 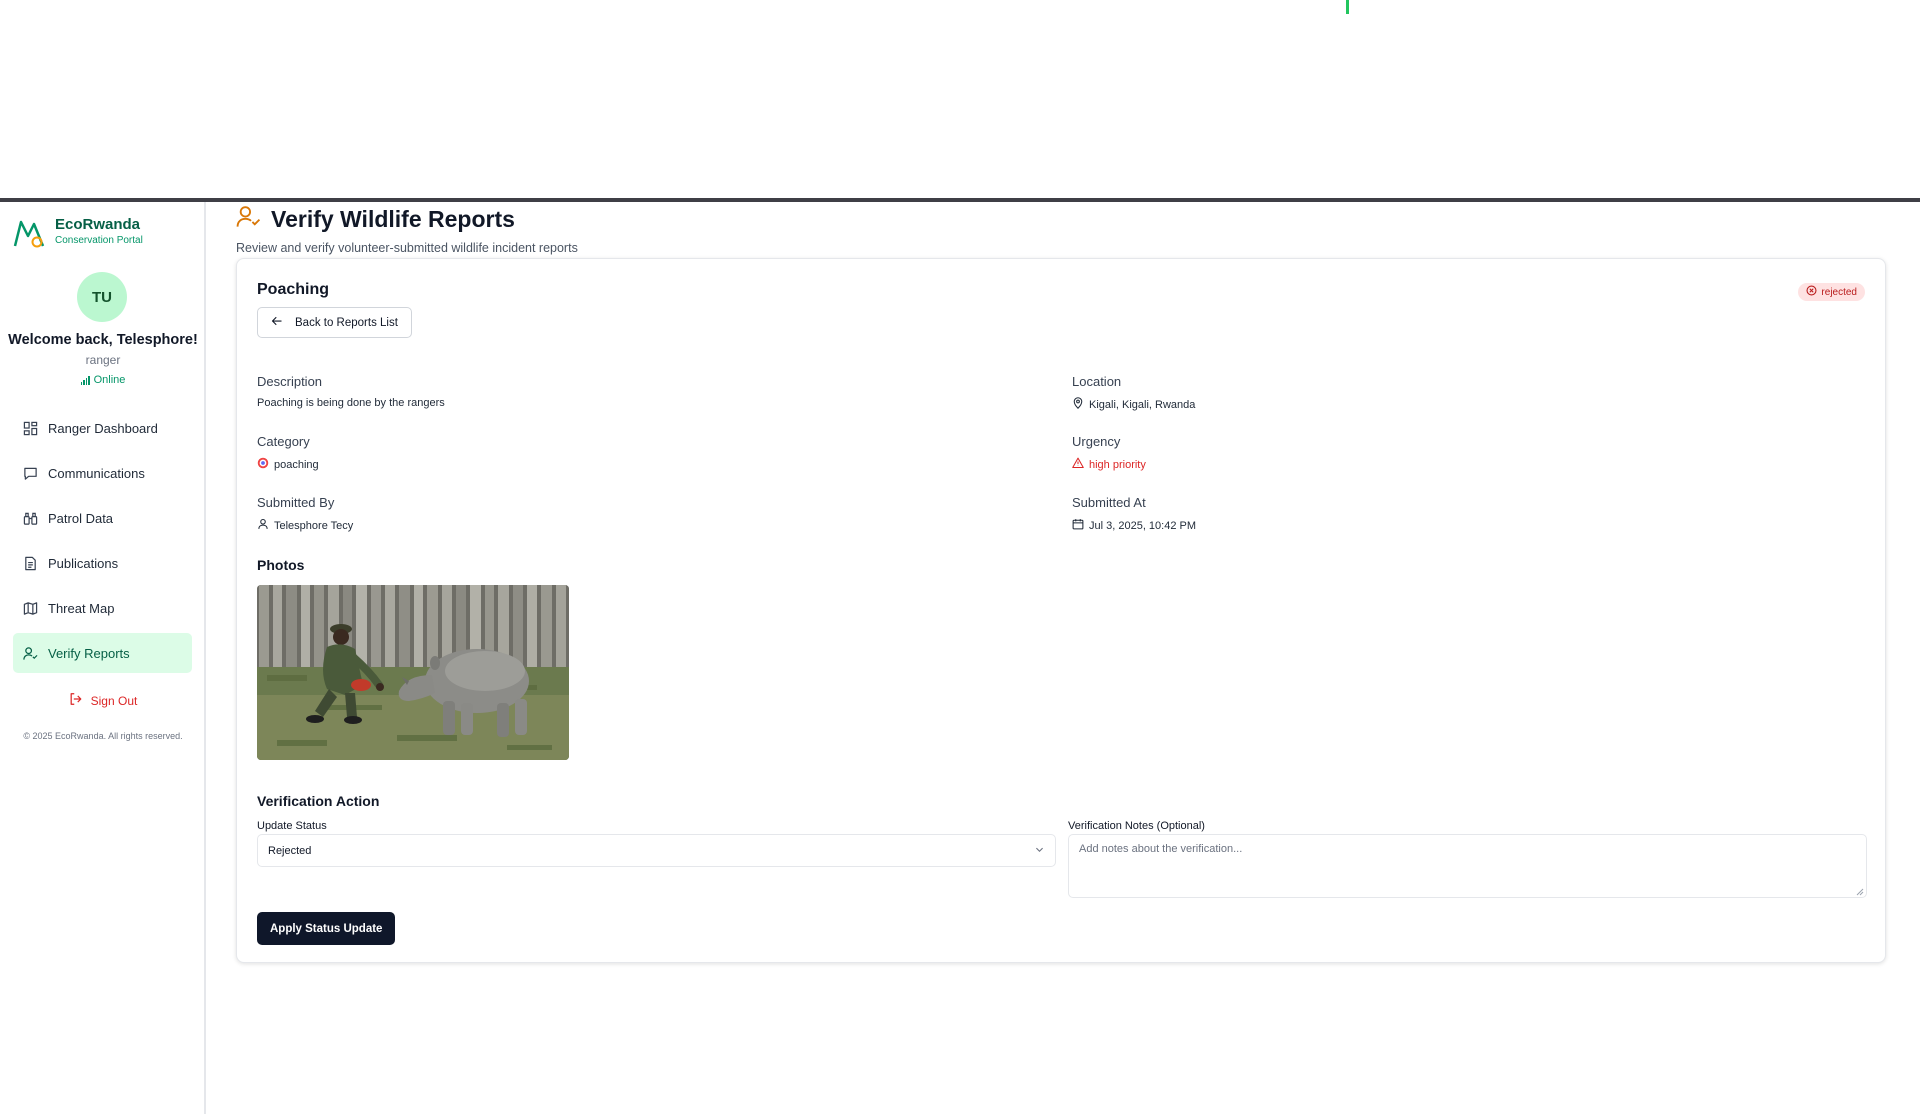 I want to click on back-to-reports-button: Back to Reports List, so click(x=334, y=322).